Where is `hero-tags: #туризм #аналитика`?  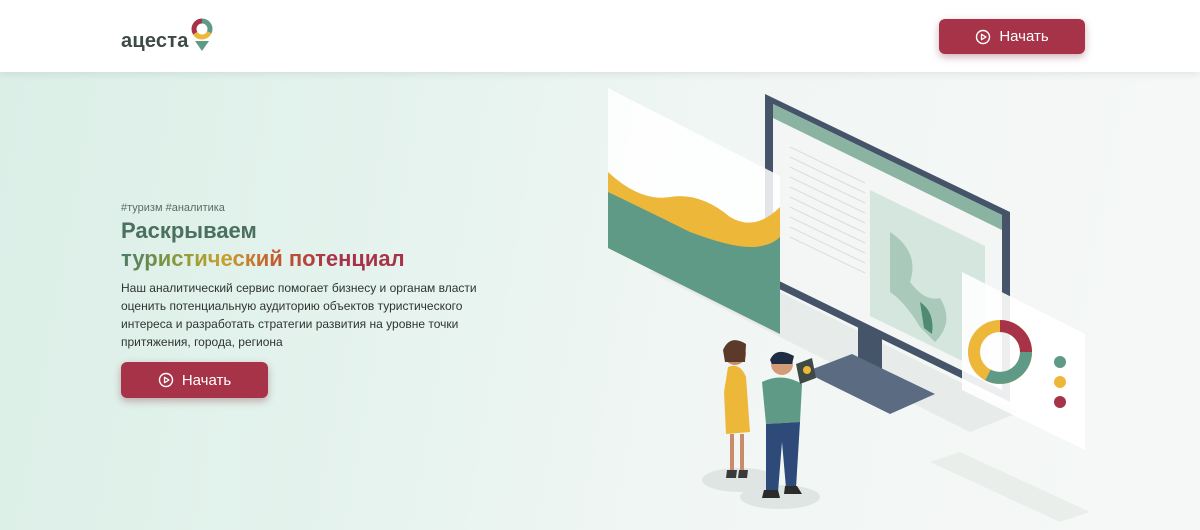
hero-tags: #туризм #аналитика is located at coordinates (173, 208).